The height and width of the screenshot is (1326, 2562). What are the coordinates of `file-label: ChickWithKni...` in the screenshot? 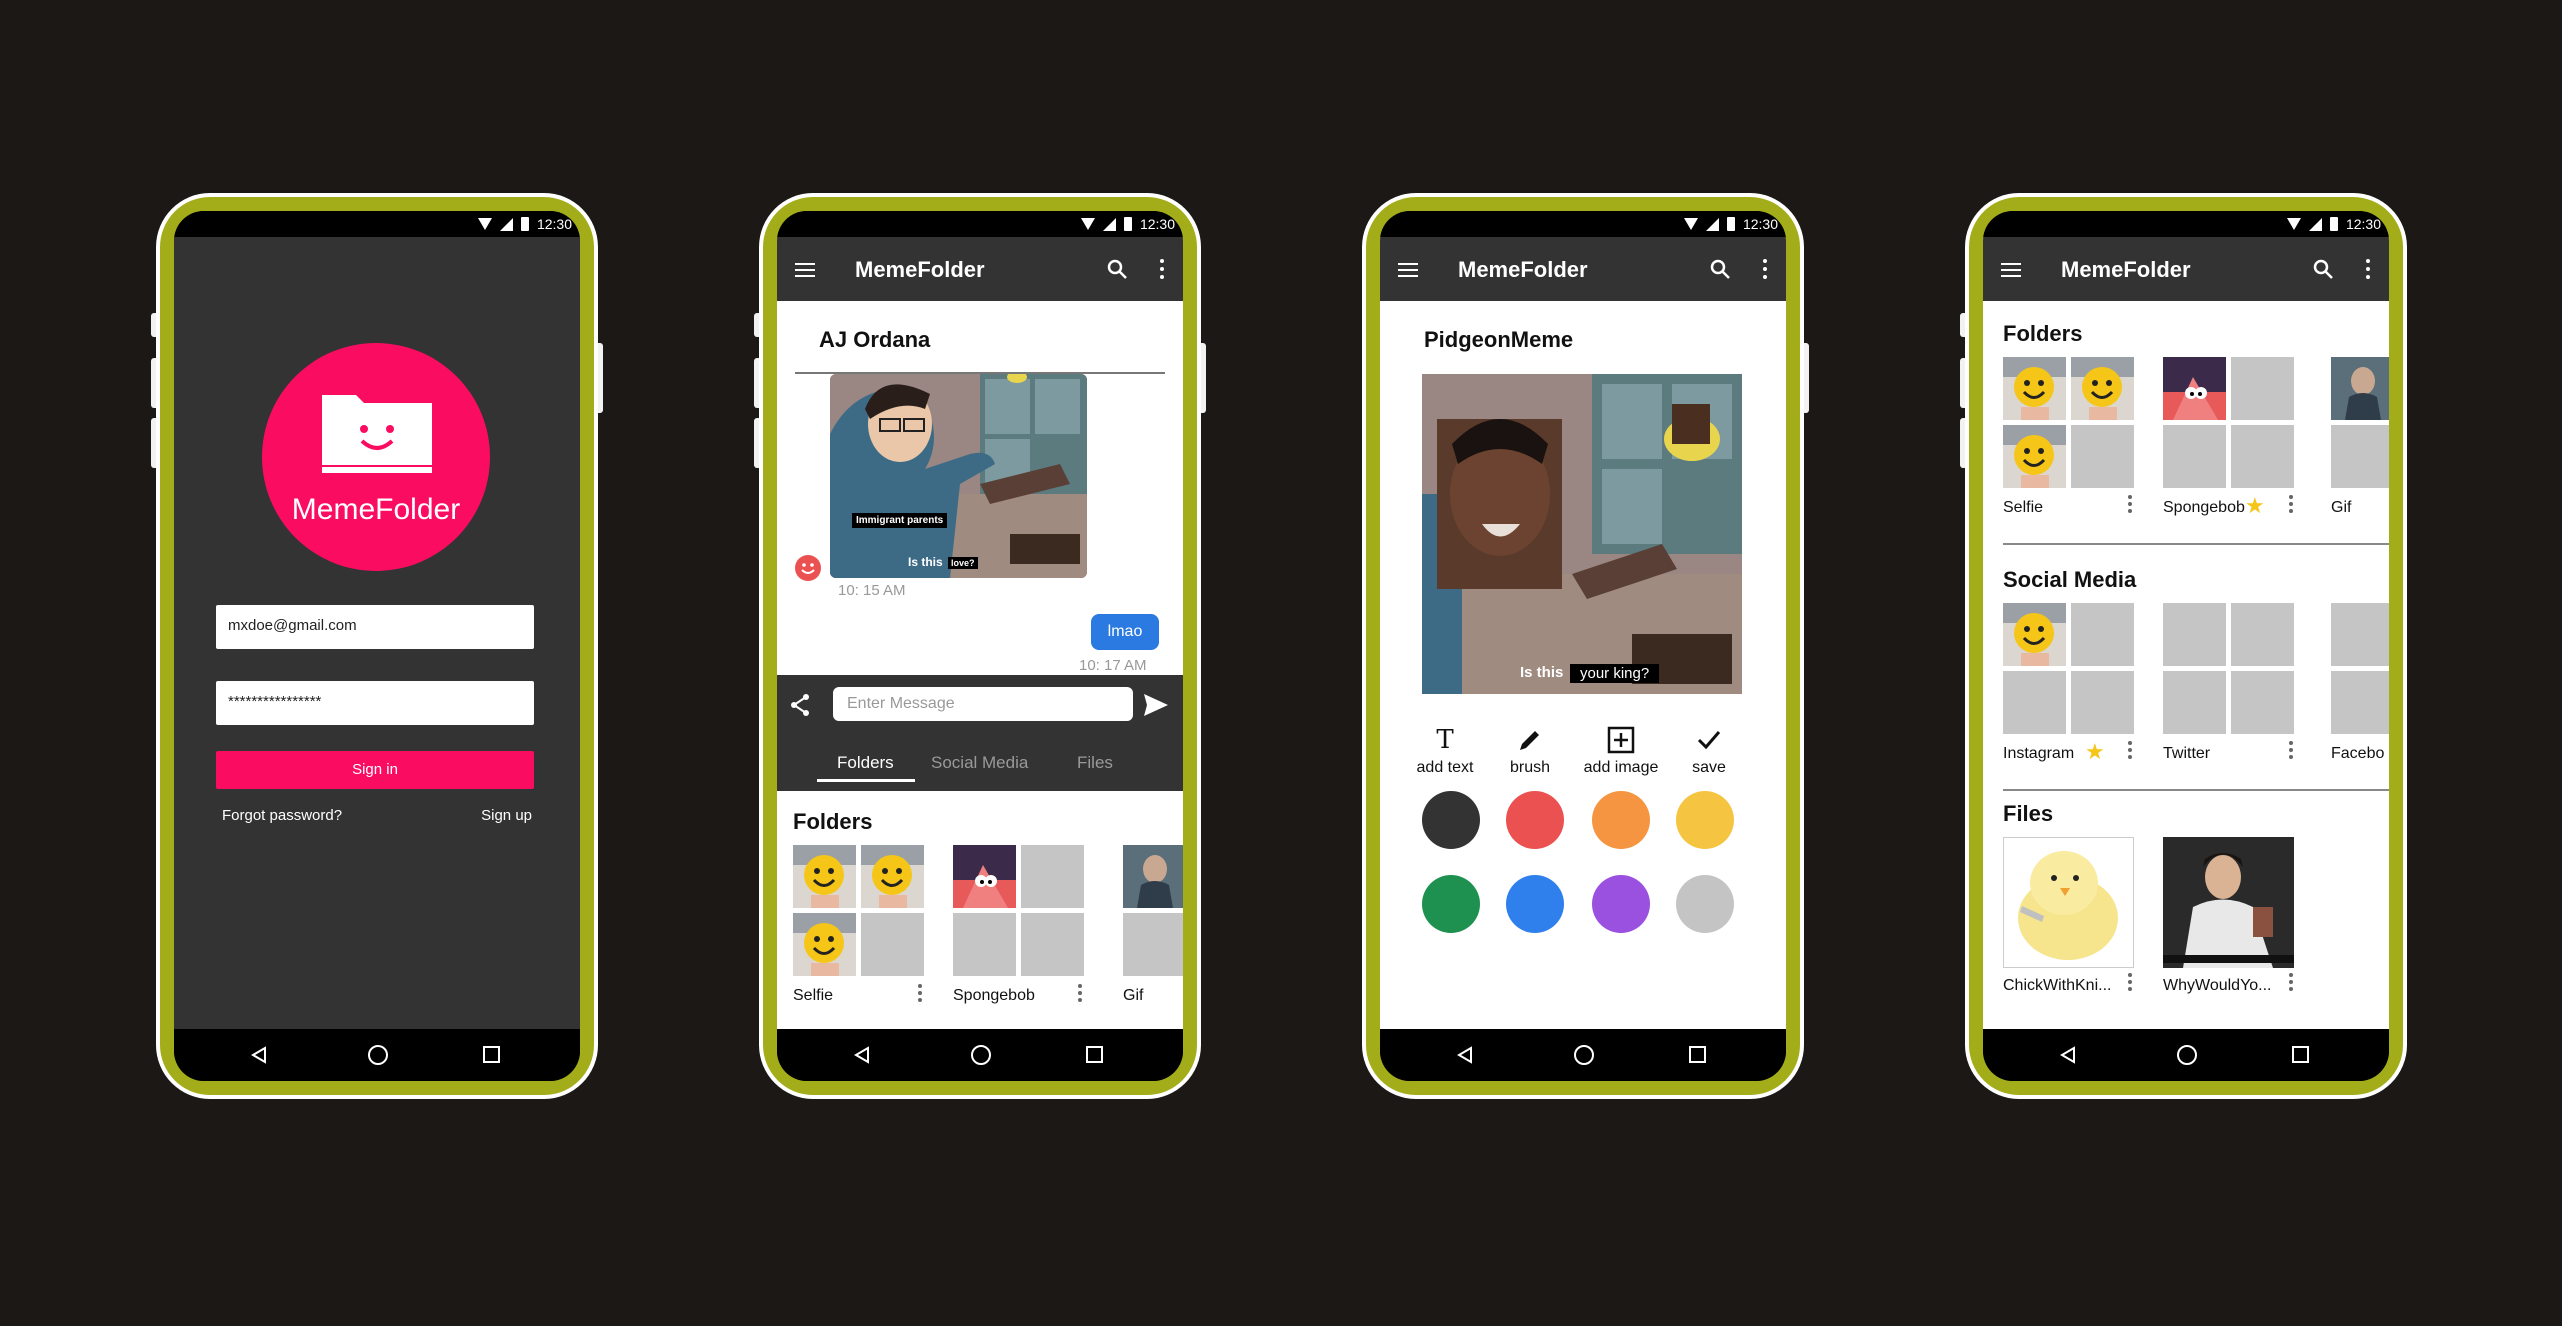 It's located at (2057, 986).